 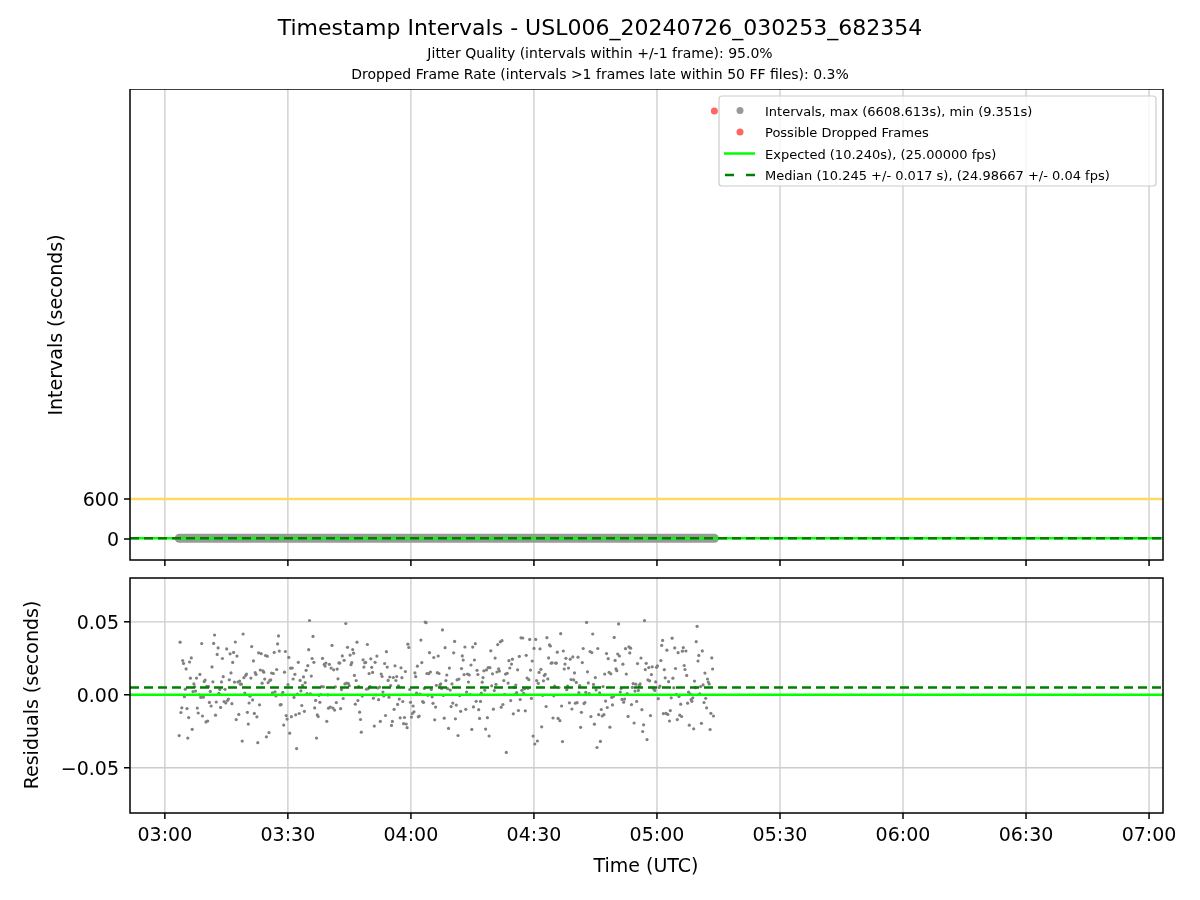 I want to click on tick-label: 03:00, so click(x=165, y=834).